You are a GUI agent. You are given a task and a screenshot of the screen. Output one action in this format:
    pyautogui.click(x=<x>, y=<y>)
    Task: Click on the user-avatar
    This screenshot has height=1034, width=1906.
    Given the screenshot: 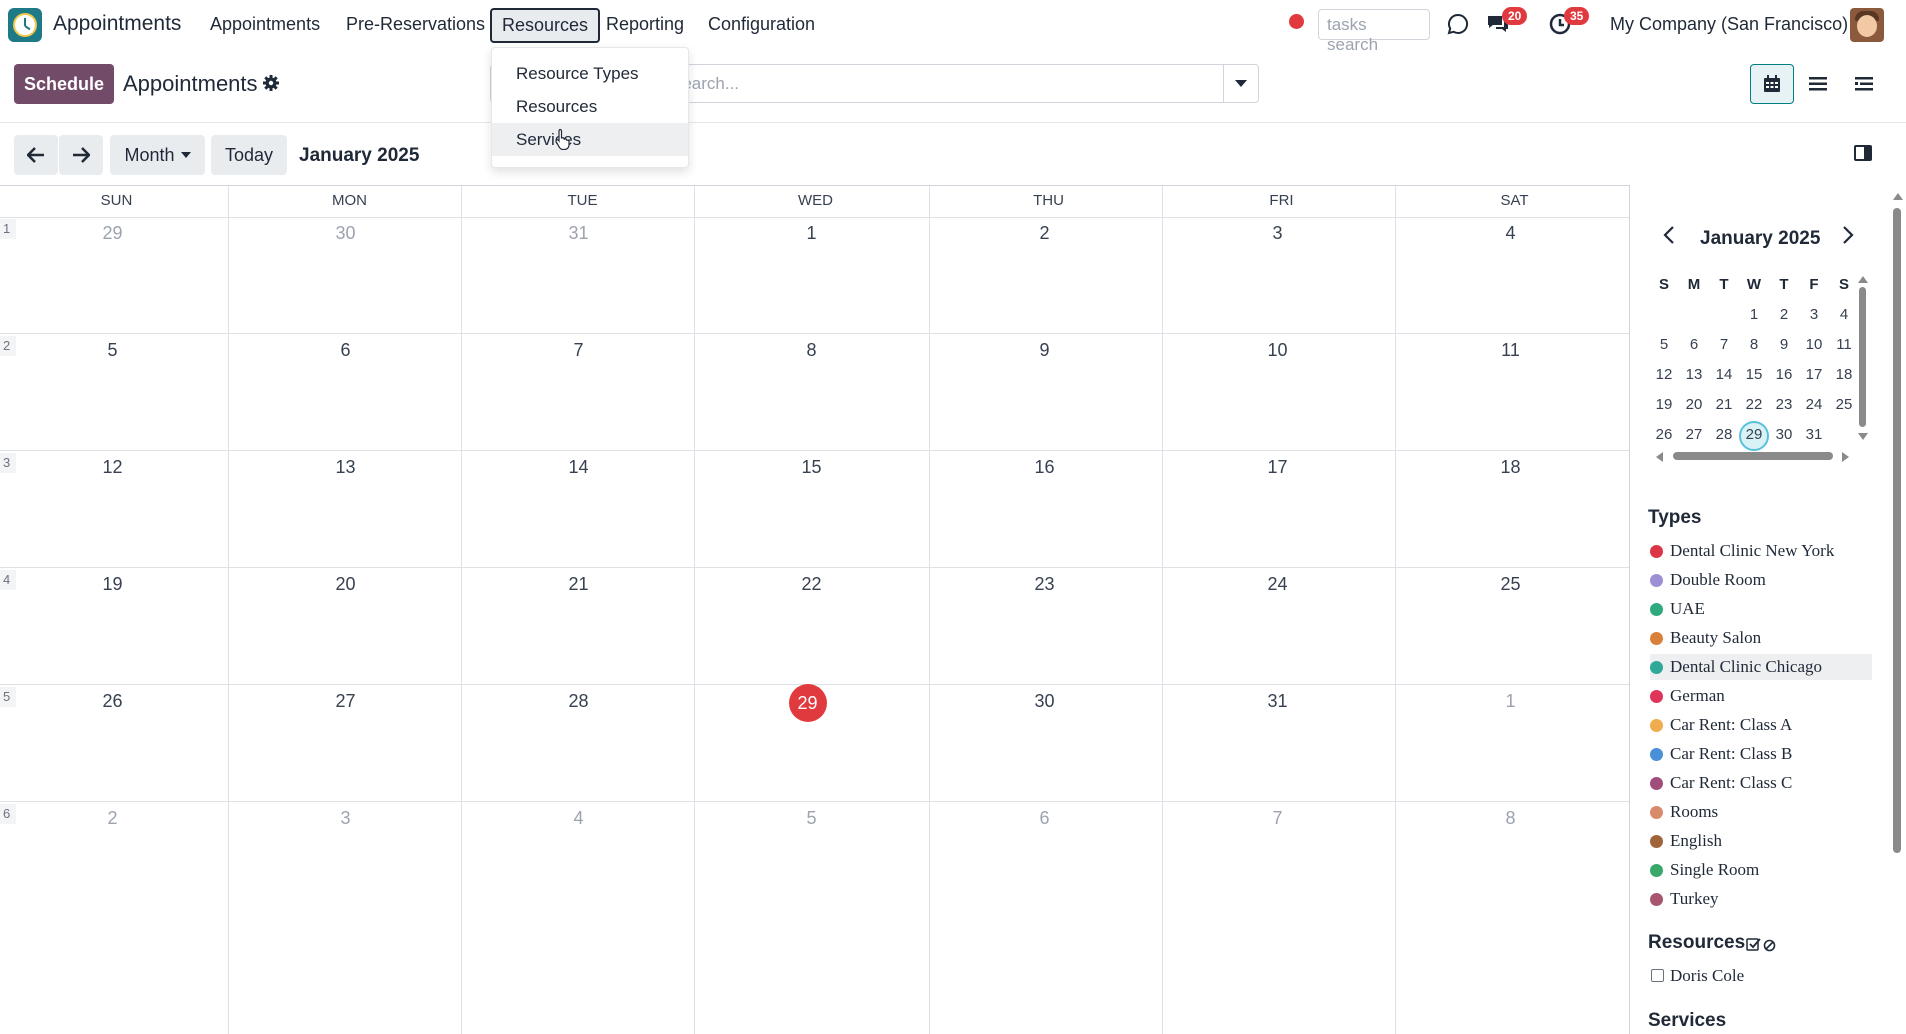 What is the action you would take?
    pyautogui.click(x=1867, y=25)
    